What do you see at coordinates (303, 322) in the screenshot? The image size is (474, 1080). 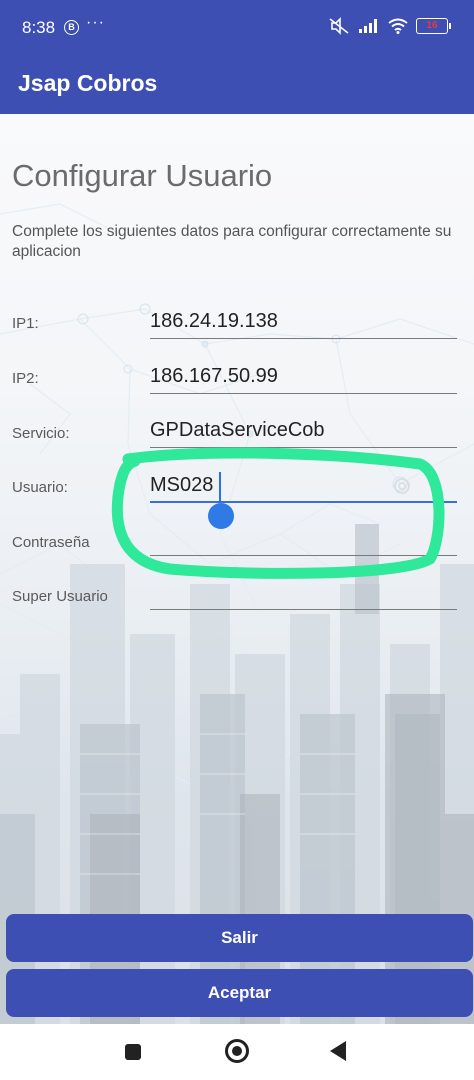 I see `ip1-input` at bounding box center [303, 322].